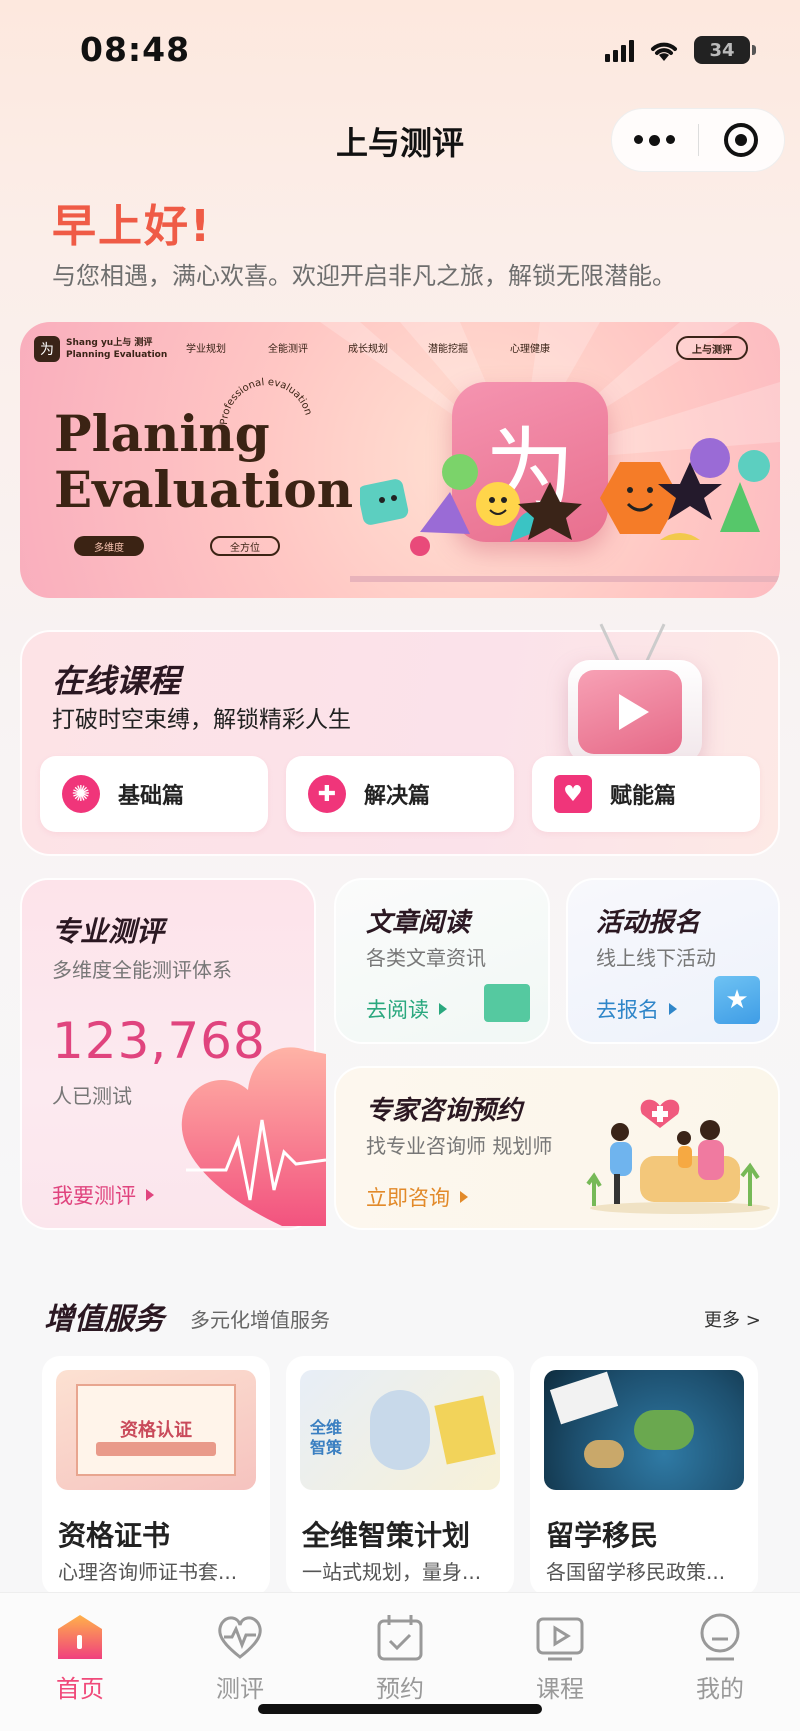 This screenshot has height=1731, width=800. What do you see at coordinates (103, 1195) in the screenshot?
I see `start-evaluation-link: 我要测评` at bounding box center [103, 1195].